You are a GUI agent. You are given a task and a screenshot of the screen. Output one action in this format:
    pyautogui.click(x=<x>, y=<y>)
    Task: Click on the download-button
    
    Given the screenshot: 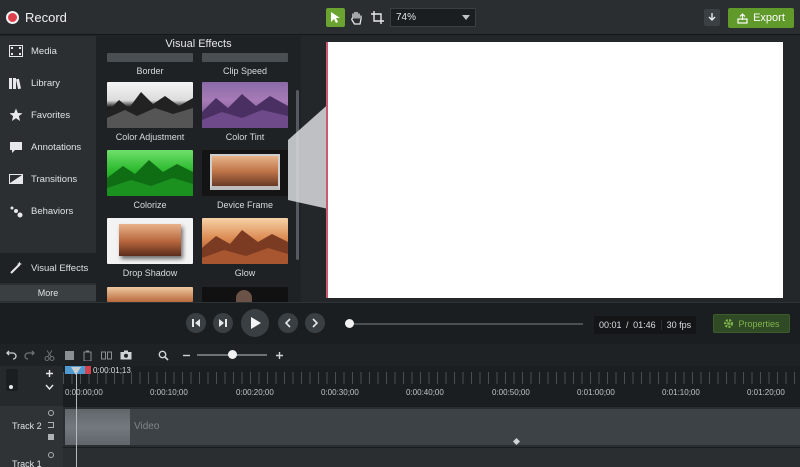 What is the action you would take?
    pyautogui.click(x=712, y=17)
    